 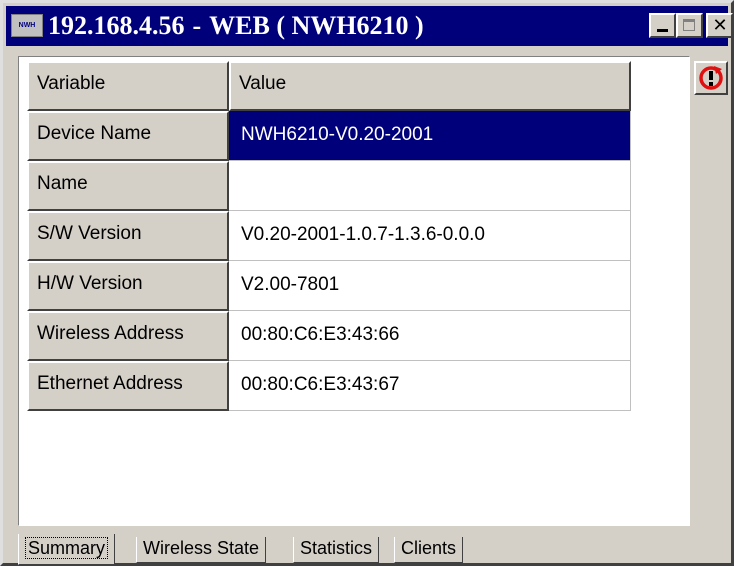 What do you see at coordinates (27, 25) in the screenshot?
I see `app-icon: NWH` at bounding box center [27, 25].